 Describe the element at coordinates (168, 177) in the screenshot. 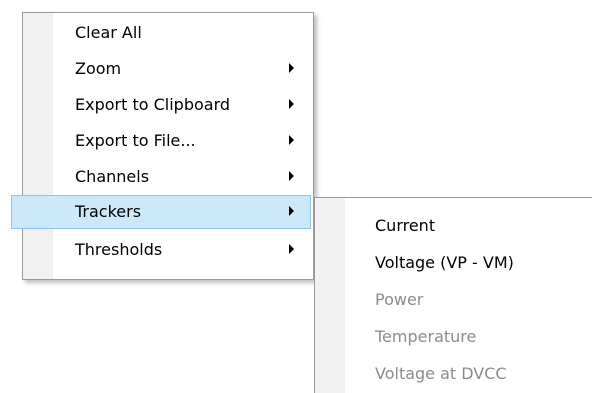

I see `menu-item-channels: Channels` at that location.